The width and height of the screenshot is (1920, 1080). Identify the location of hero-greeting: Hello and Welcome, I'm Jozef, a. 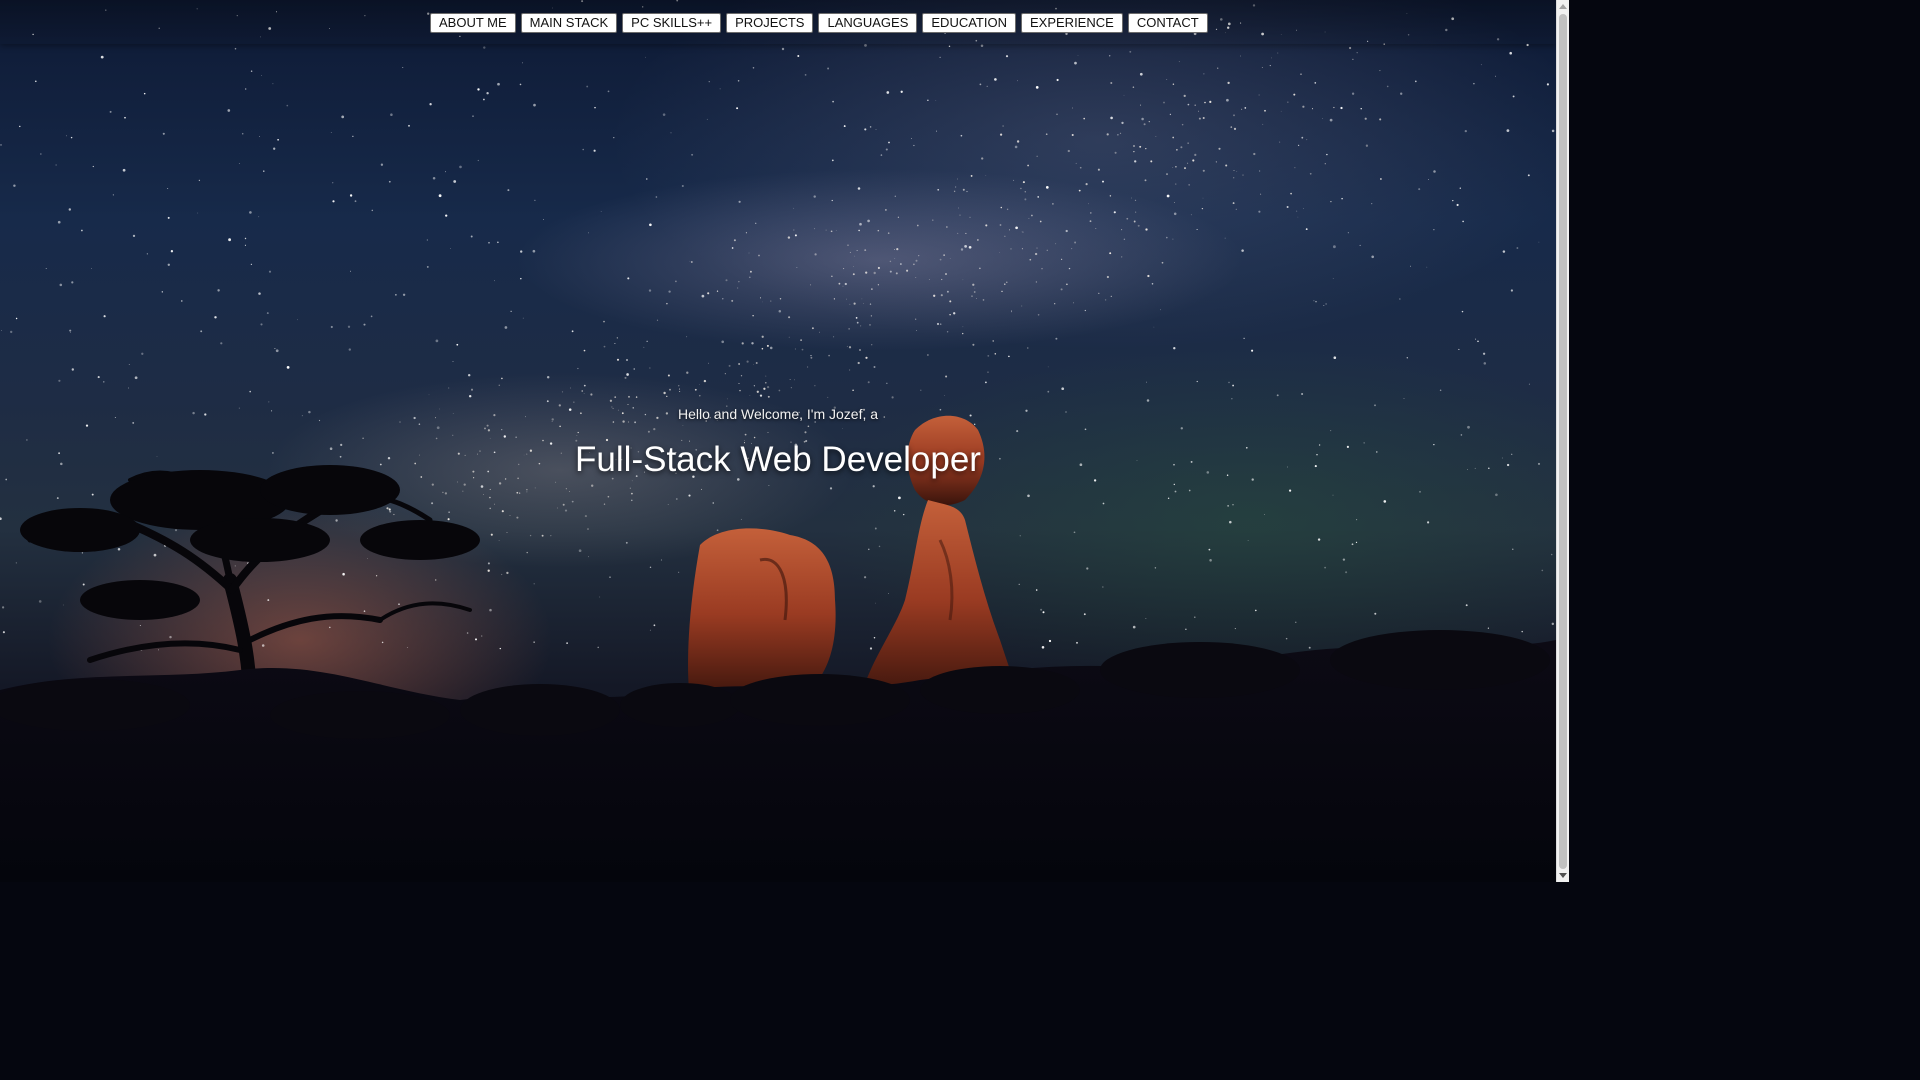
(778, 414).